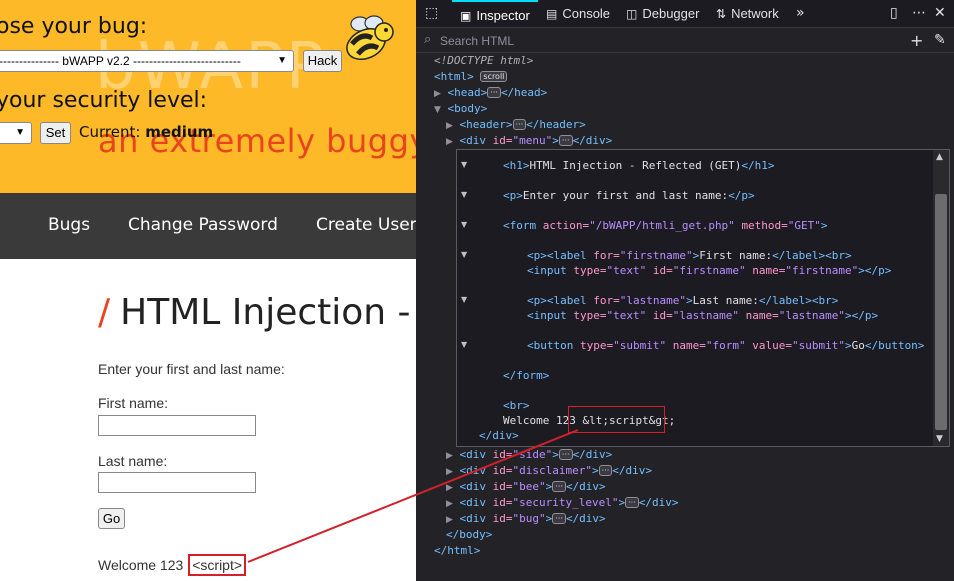  I want to click on nav-bugs: Bugs, so click(69, 225).